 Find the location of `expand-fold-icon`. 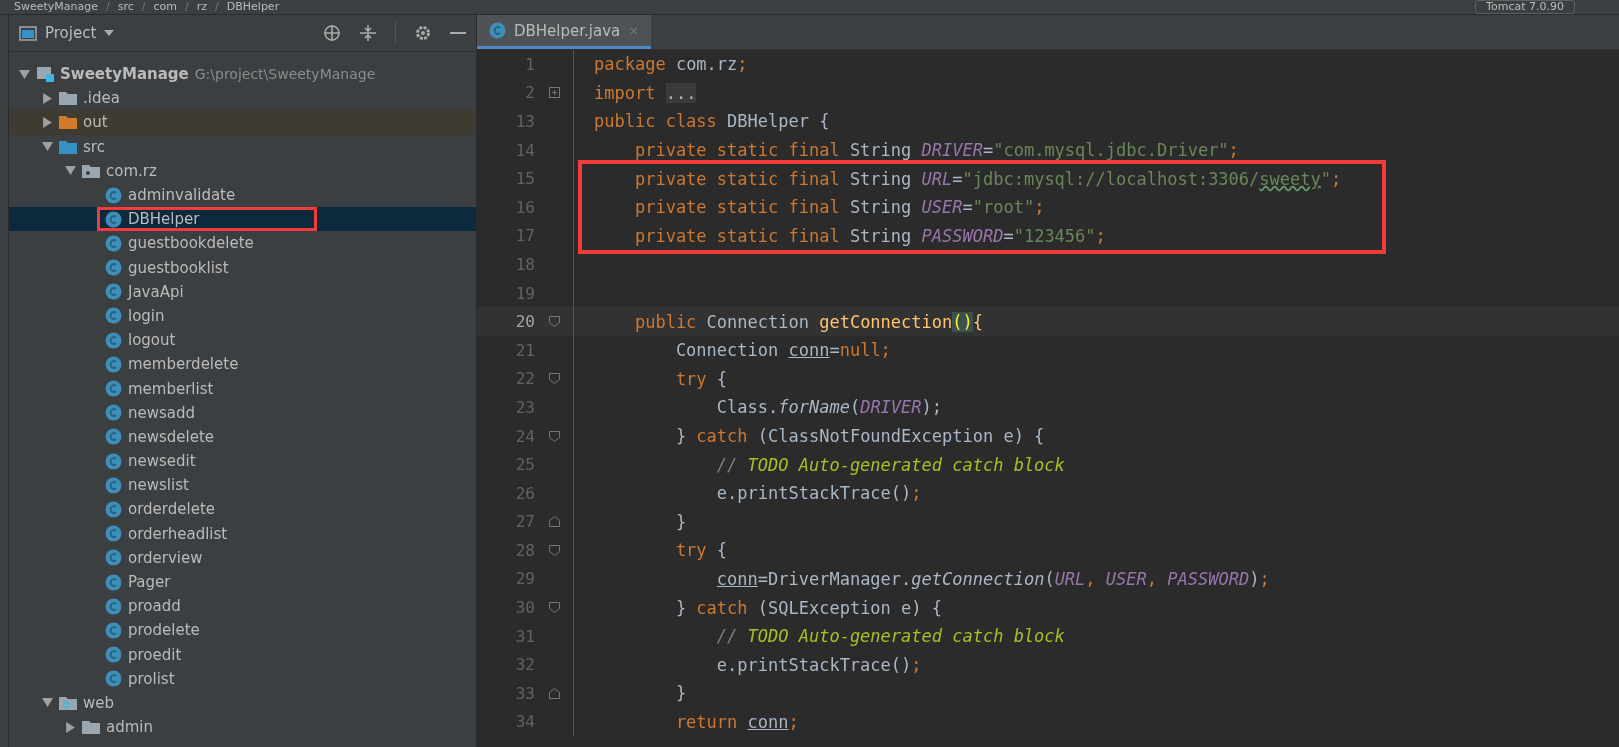

expand-fold-icon is located at coordinates (554, 93).